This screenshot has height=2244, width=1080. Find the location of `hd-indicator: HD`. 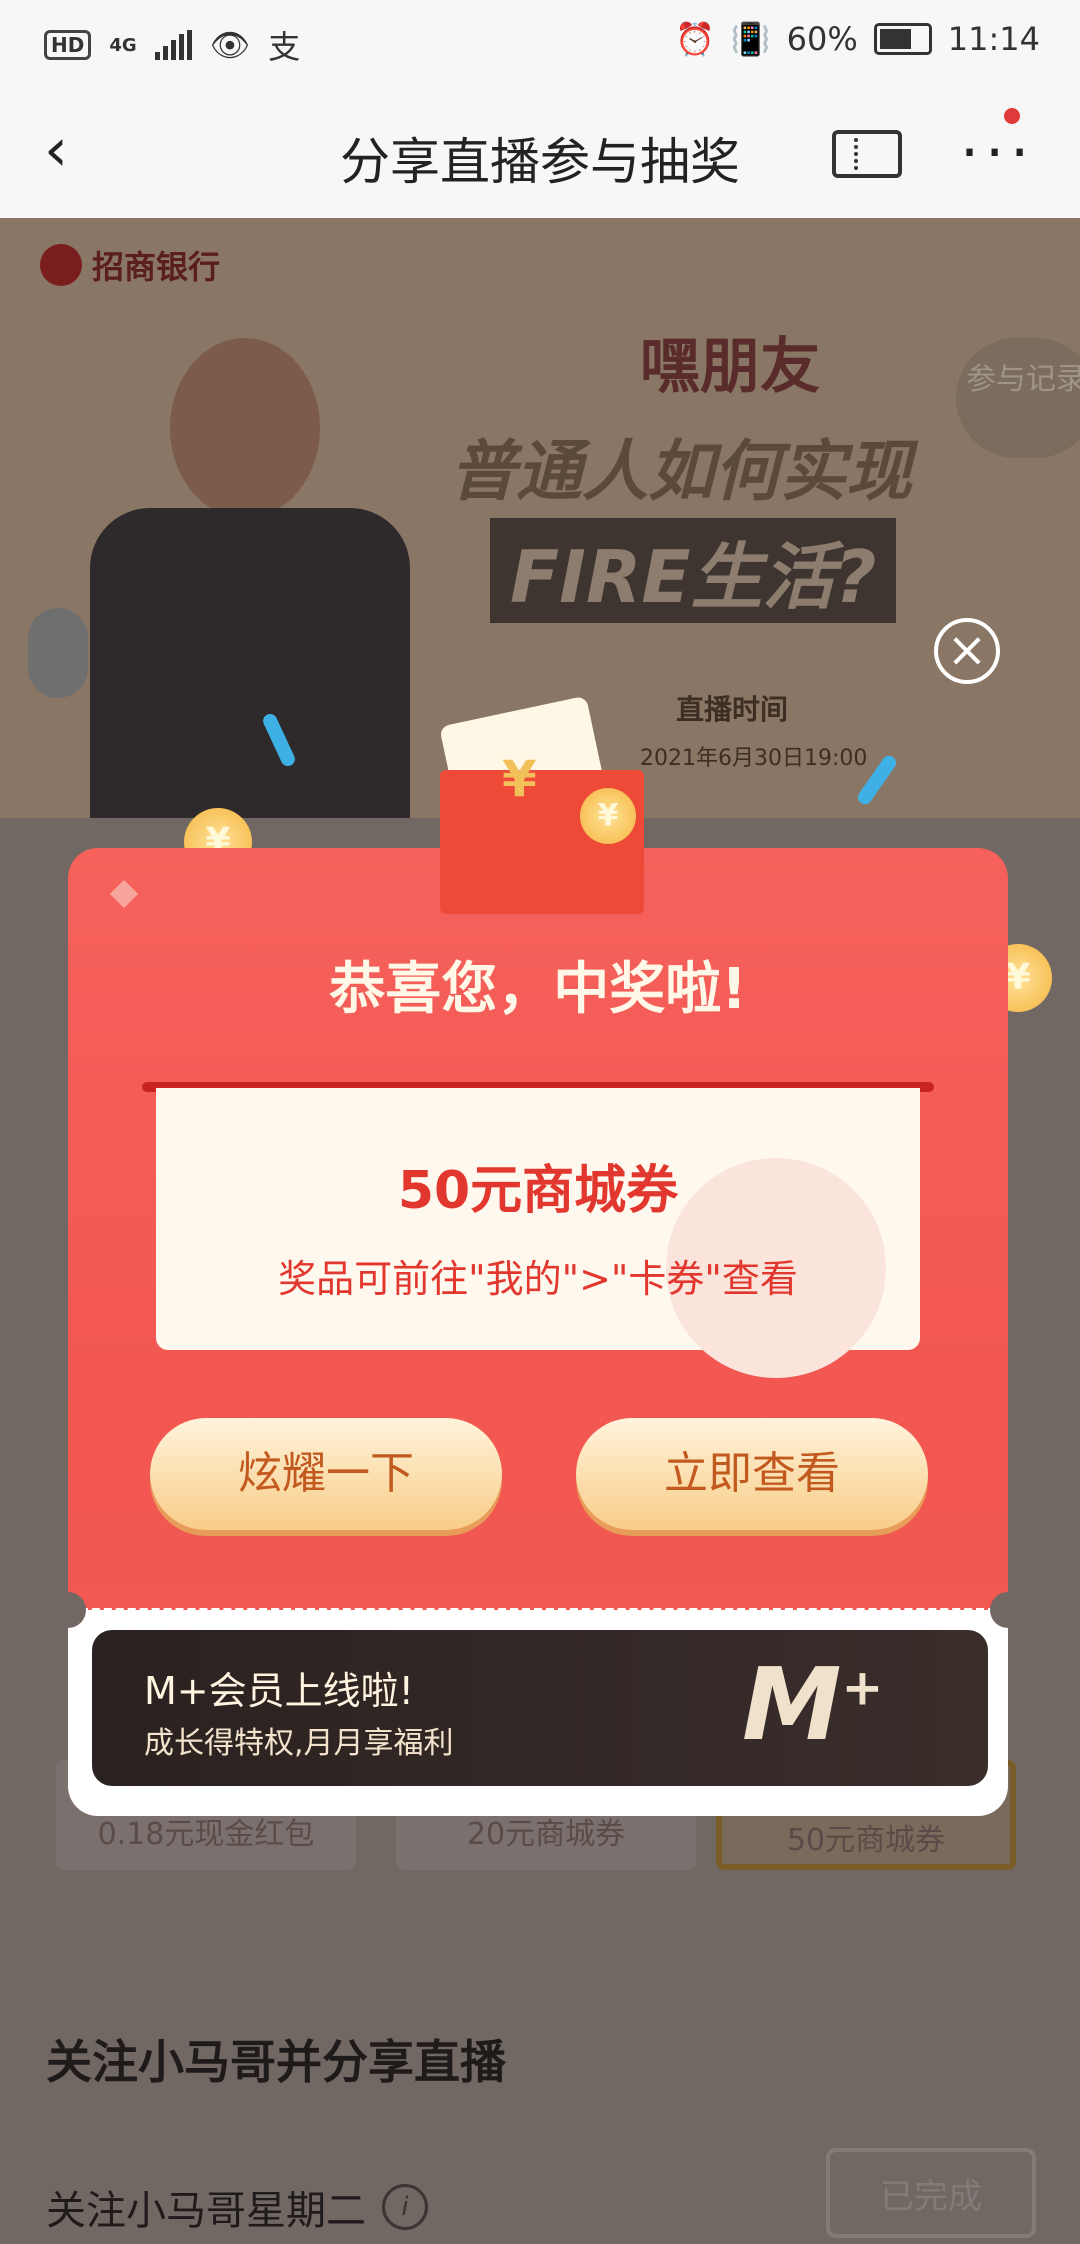

hd-indicator: HD is located at coordinates (68, 45).